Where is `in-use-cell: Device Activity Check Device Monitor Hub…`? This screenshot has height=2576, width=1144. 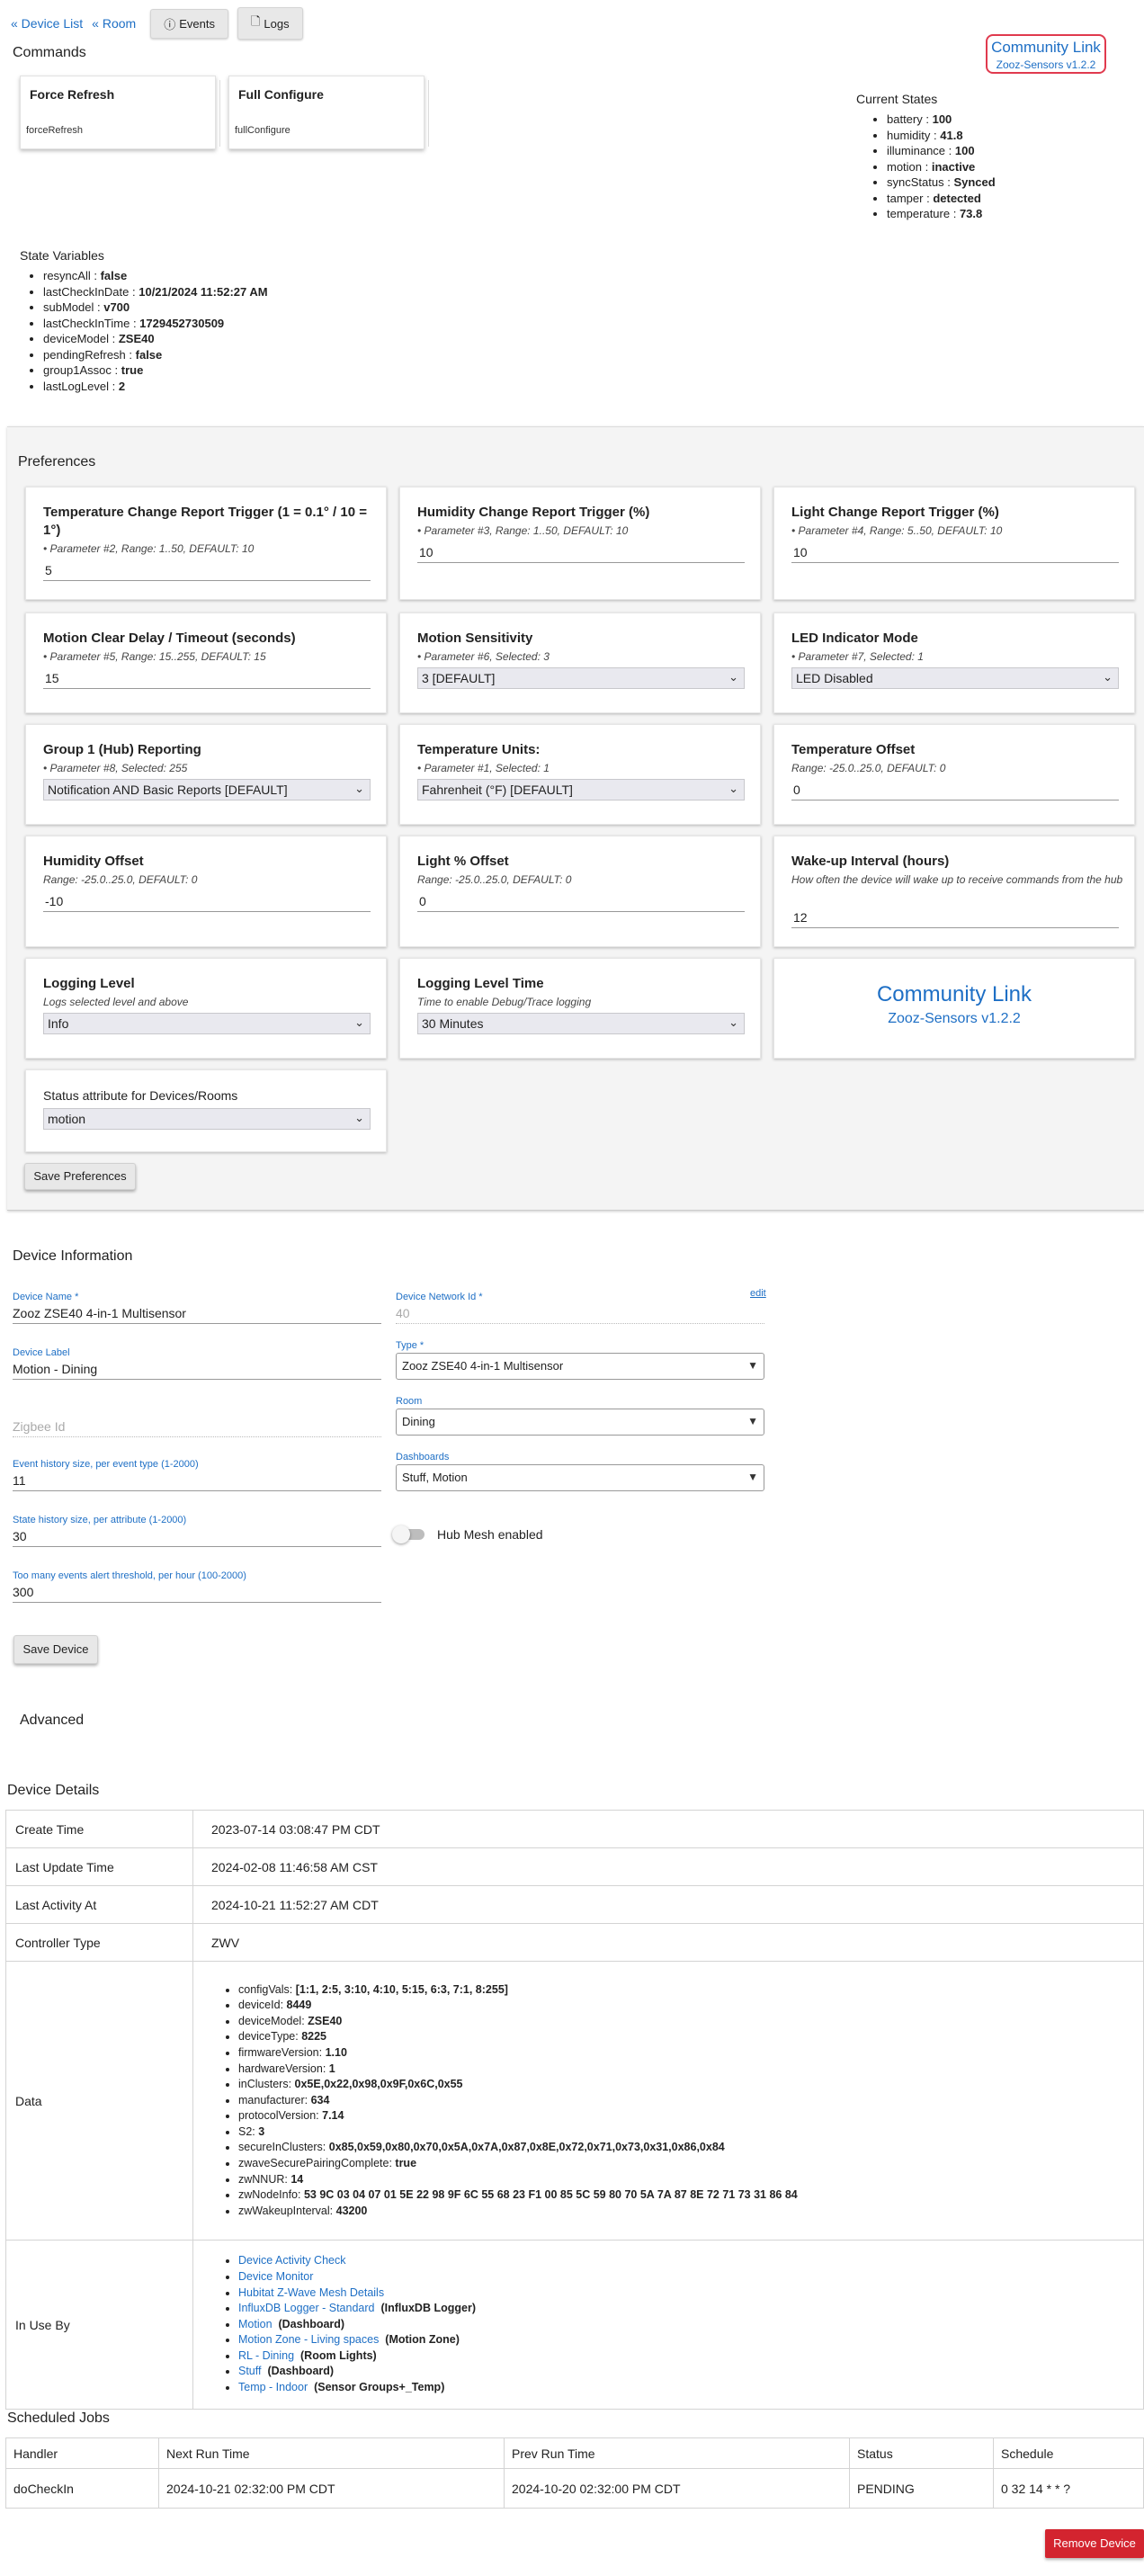
in-use-cell: Device Activity Check Device Monitor Hub… is located at coordinates (668, 2325).